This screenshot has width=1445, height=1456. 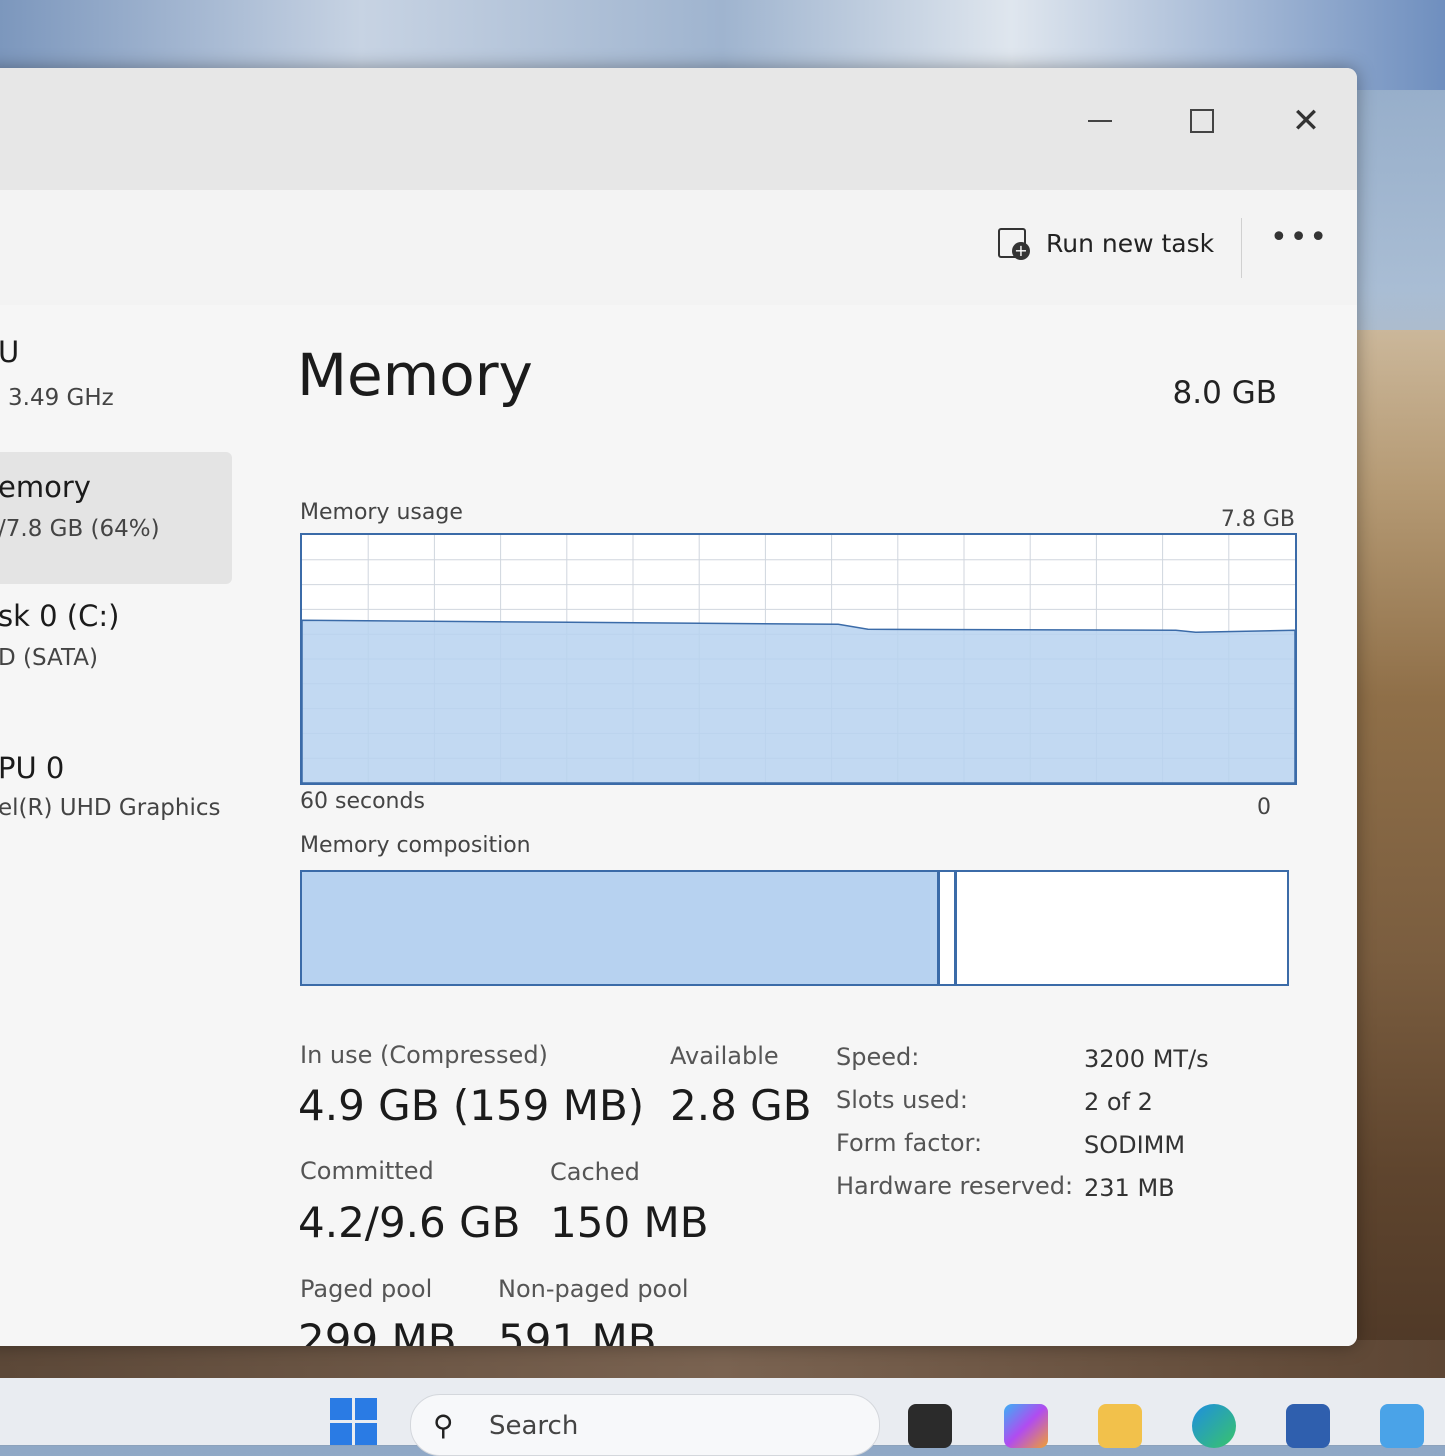 I want to click on task-manager-taskbar-icon, so click(x=1402, y=1426).